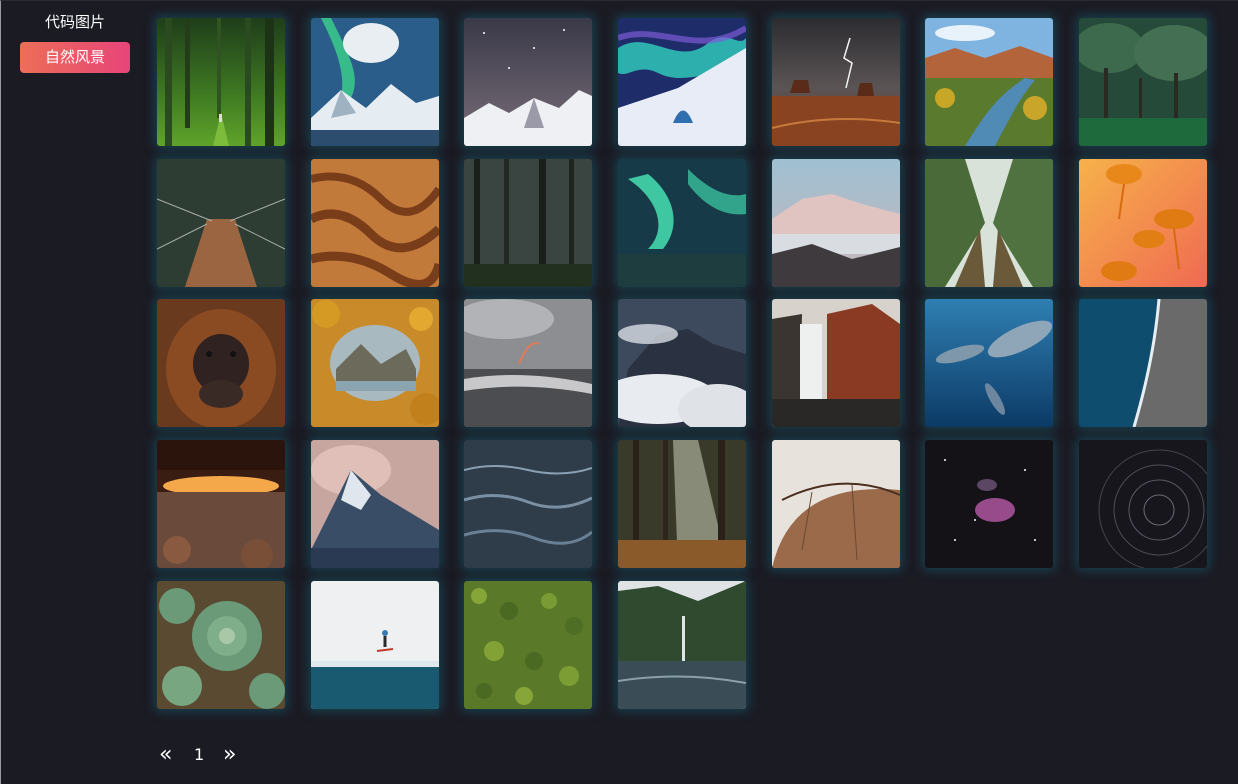  I want to click on tall-forest-canopy-image, so click(989, 223).